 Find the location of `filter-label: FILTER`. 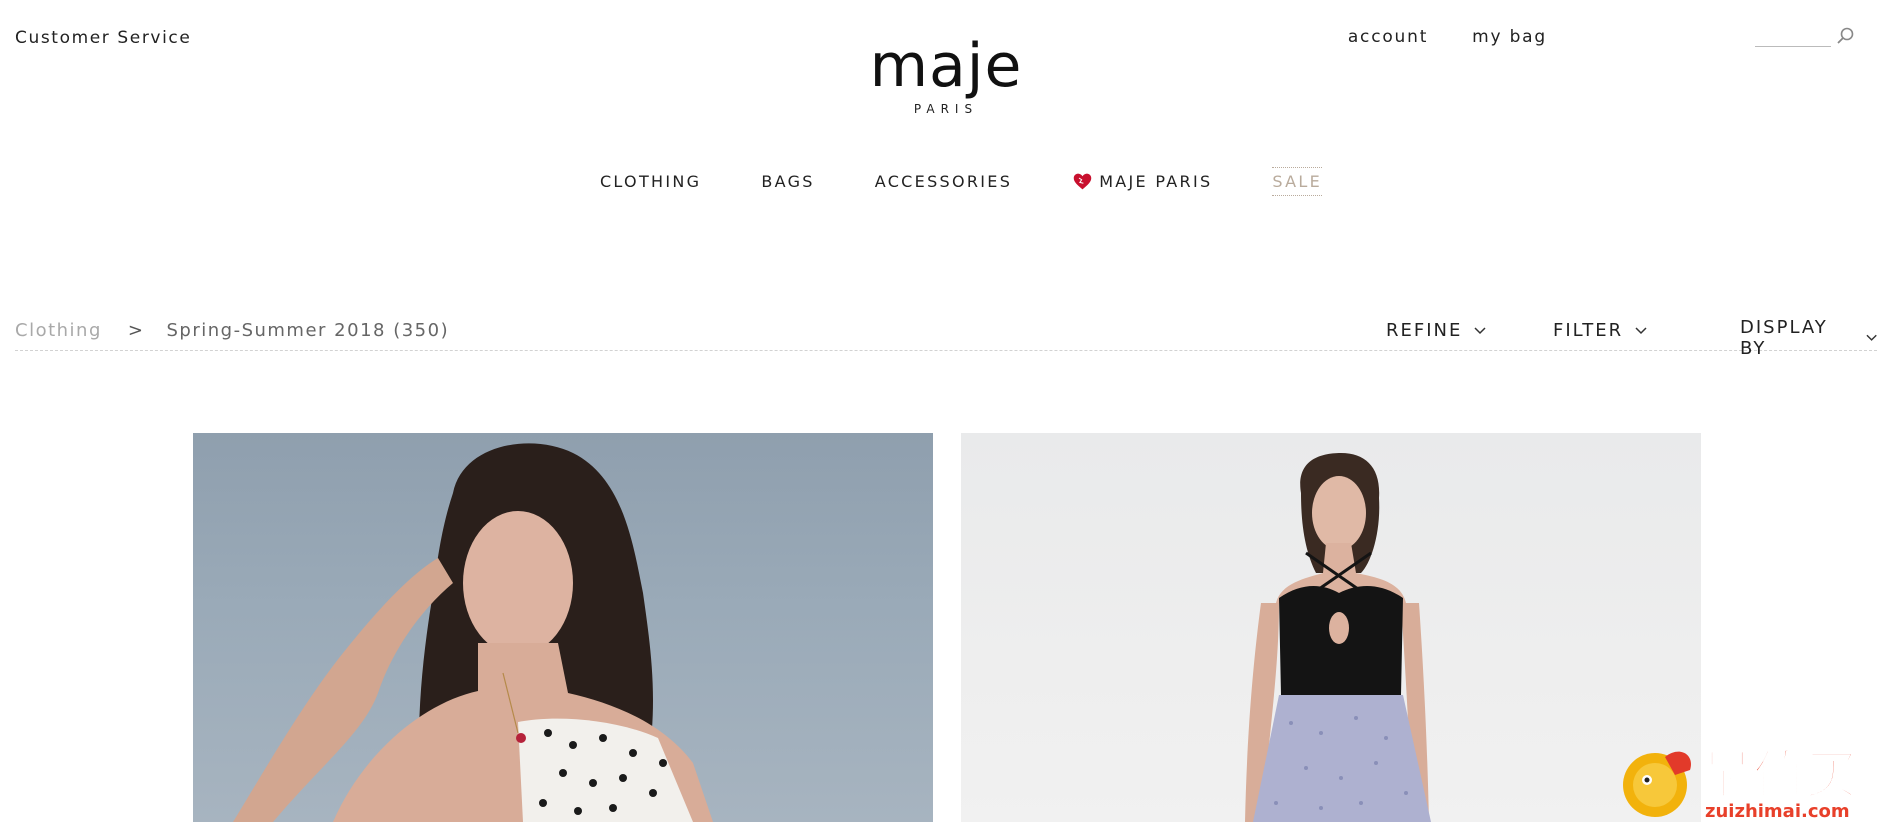

filter-label: FILTER is located at coordinates (1588, 330).